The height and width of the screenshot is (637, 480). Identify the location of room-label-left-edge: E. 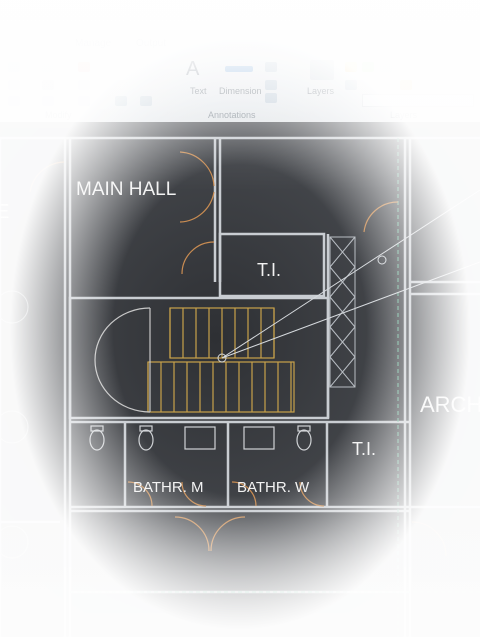
(4, 212).